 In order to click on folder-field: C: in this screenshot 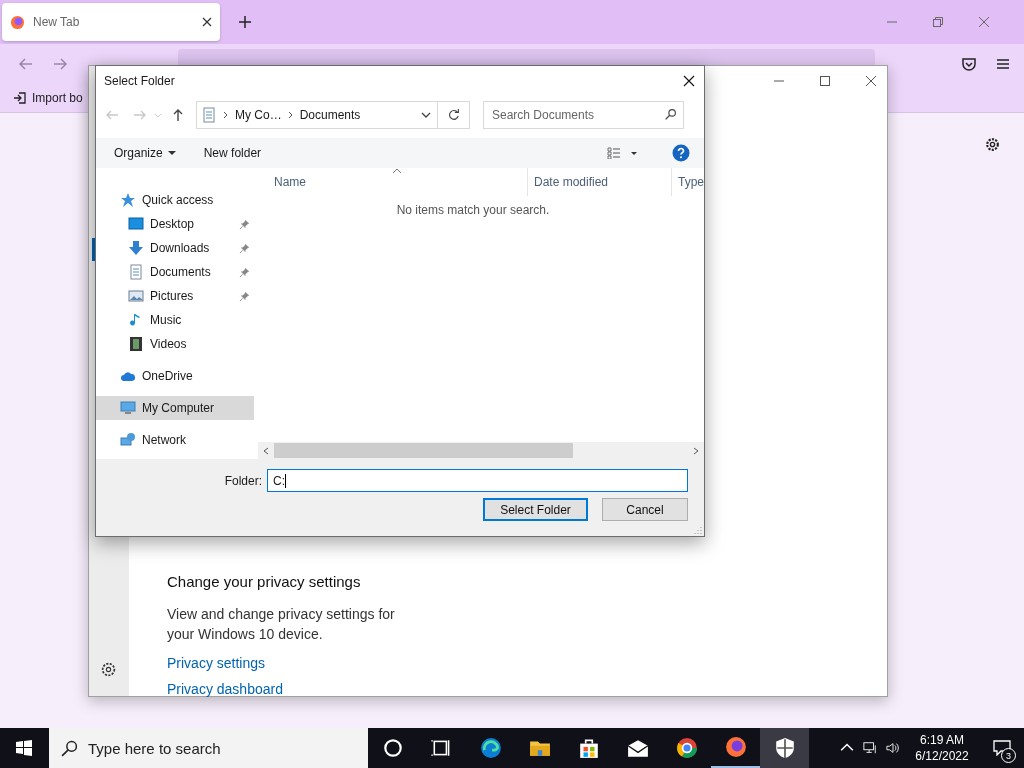, I will do `click(477, 480)`.